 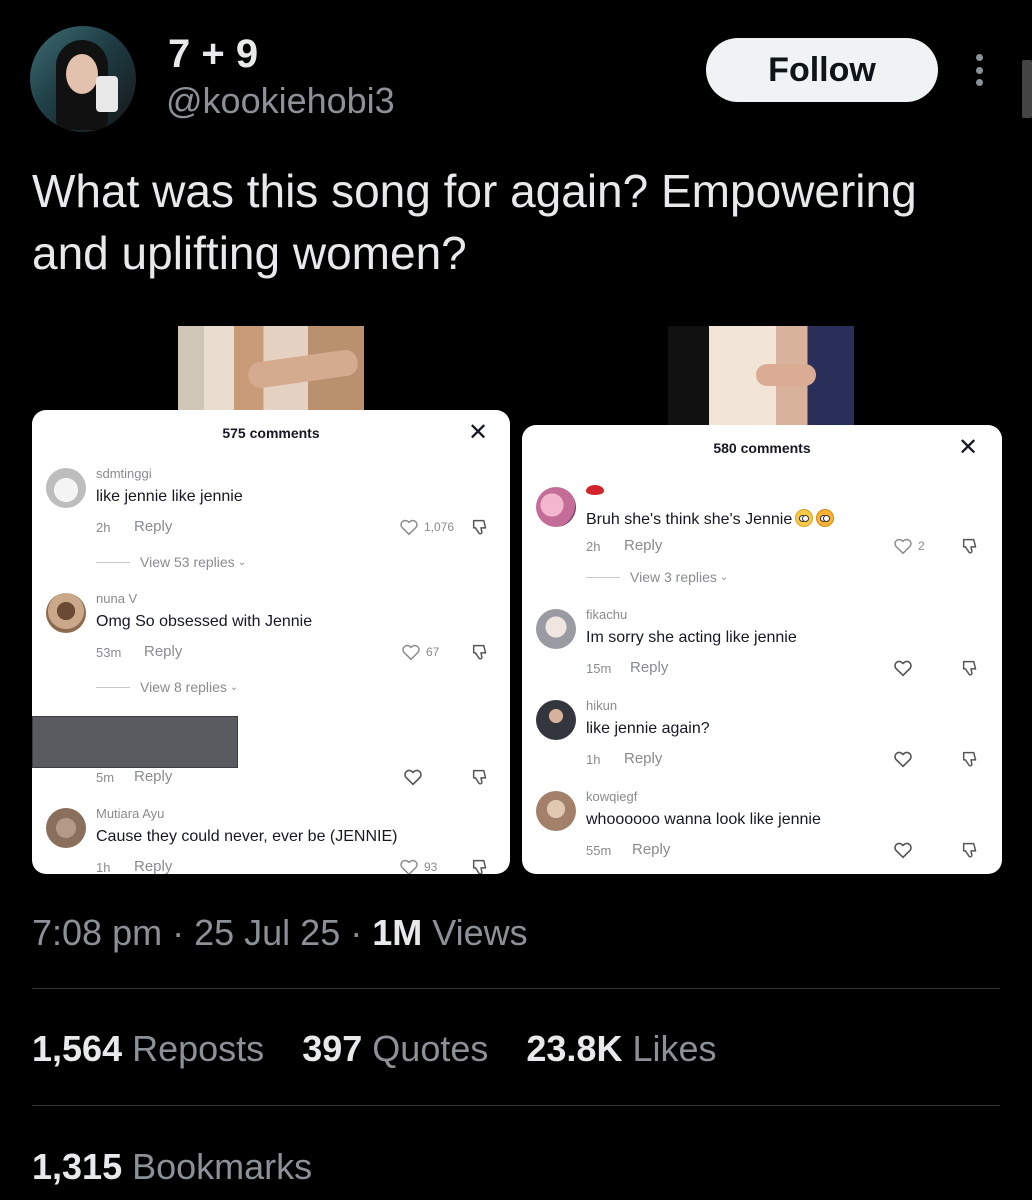 I want to click on comments-count: 575 comments, so click(x=271, y=433).